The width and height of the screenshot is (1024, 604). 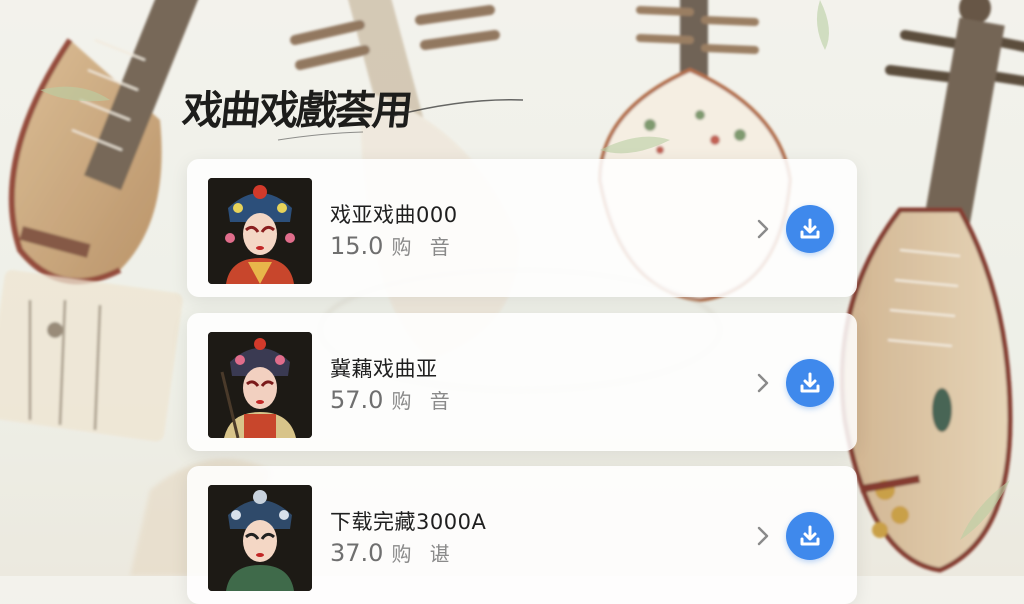 I want to click on item-meta: 57.0 购 音, so click(x=393, y=399).